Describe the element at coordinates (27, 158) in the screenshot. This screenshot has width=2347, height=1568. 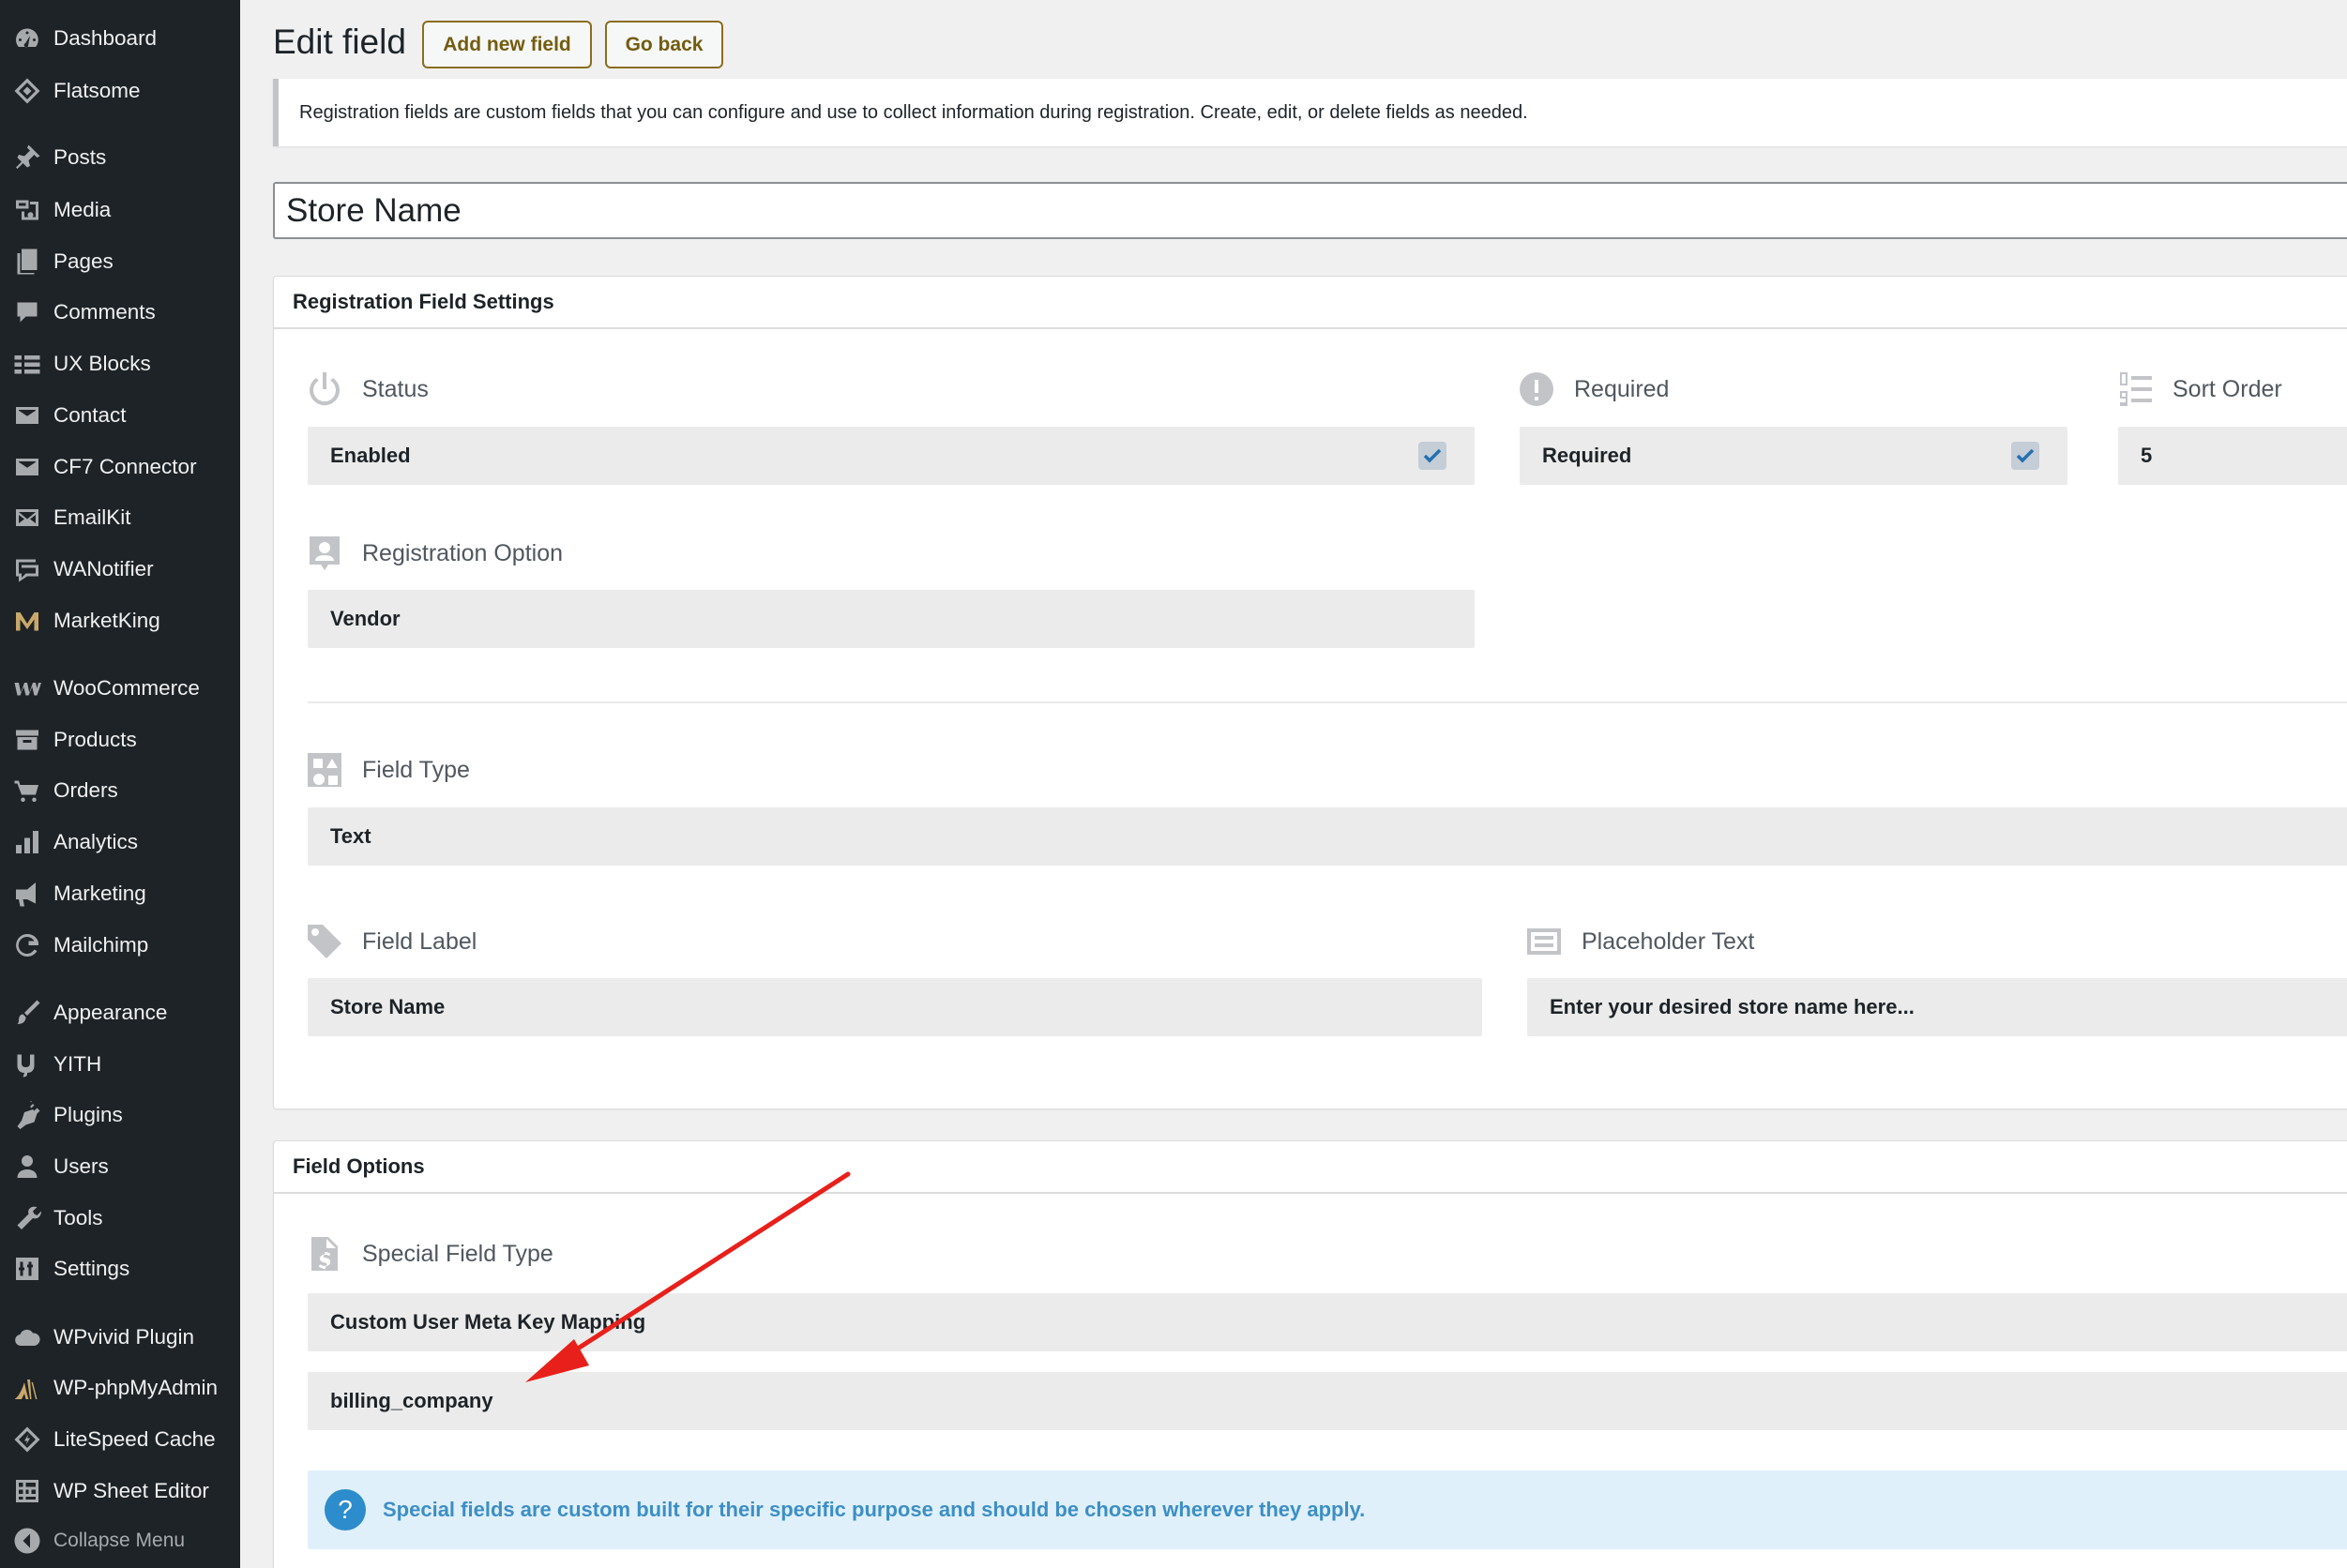
I see `pin-icon` at that location.